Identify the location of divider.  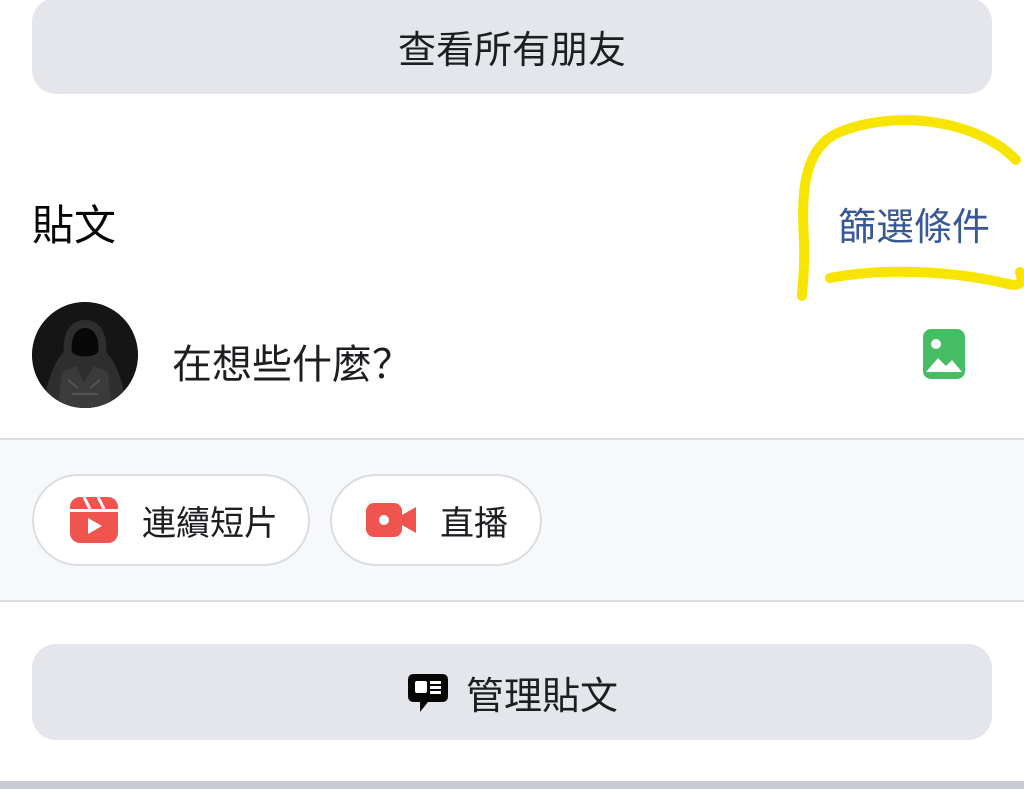
(512, 601).